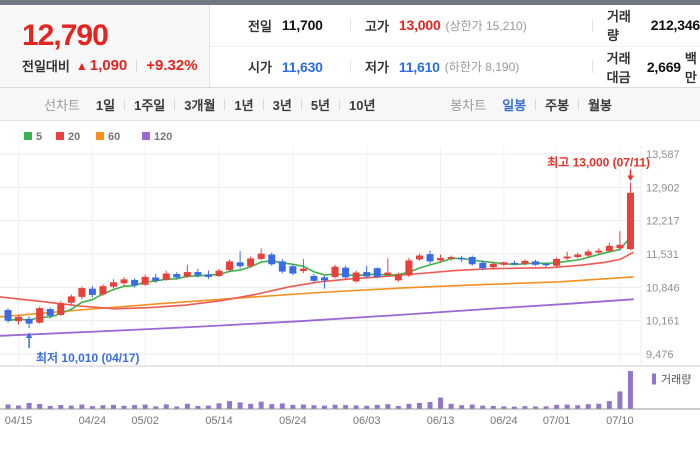  Describe the element at coordinates (663, 288) in the screenshot. I see `y-axis-label: 10,846` at that location.